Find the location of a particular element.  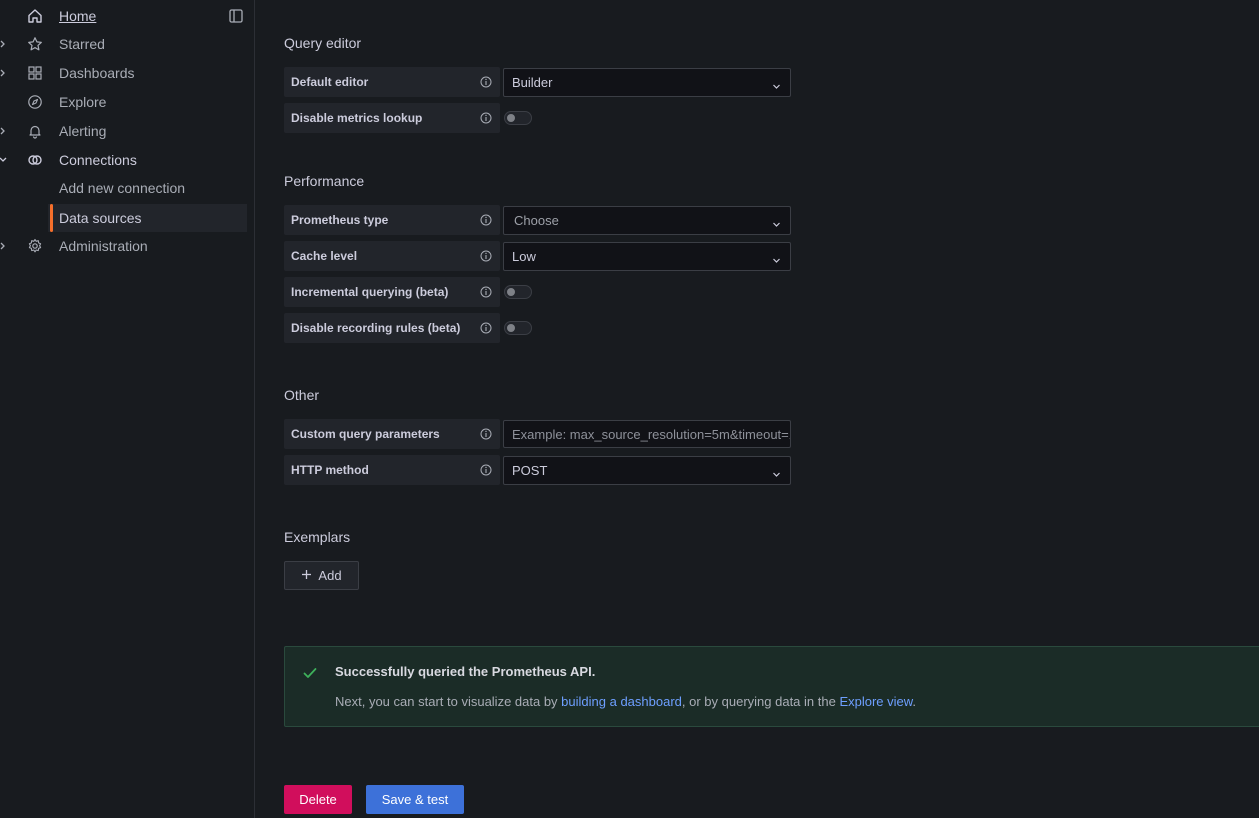

sidebar-item-label: Alerting is located at coordinates (83, 131).